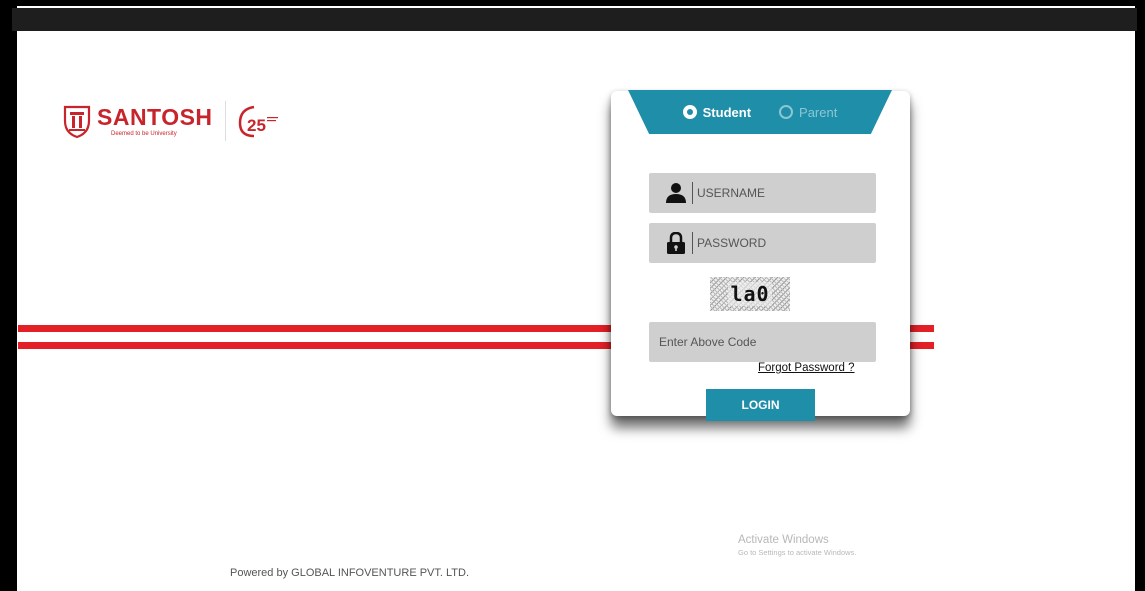 The image size is (1145, 591). What do you see at coordinates (11, 298) in the screenshot?
I see `left-border` at bounding box center [11, 298].